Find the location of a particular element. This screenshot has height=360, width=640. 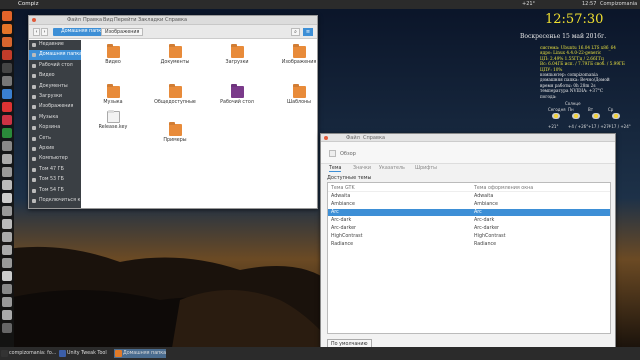

conky-line: ядро: Linux 4.4.0-22-generic is located at coordinates (571, 53).